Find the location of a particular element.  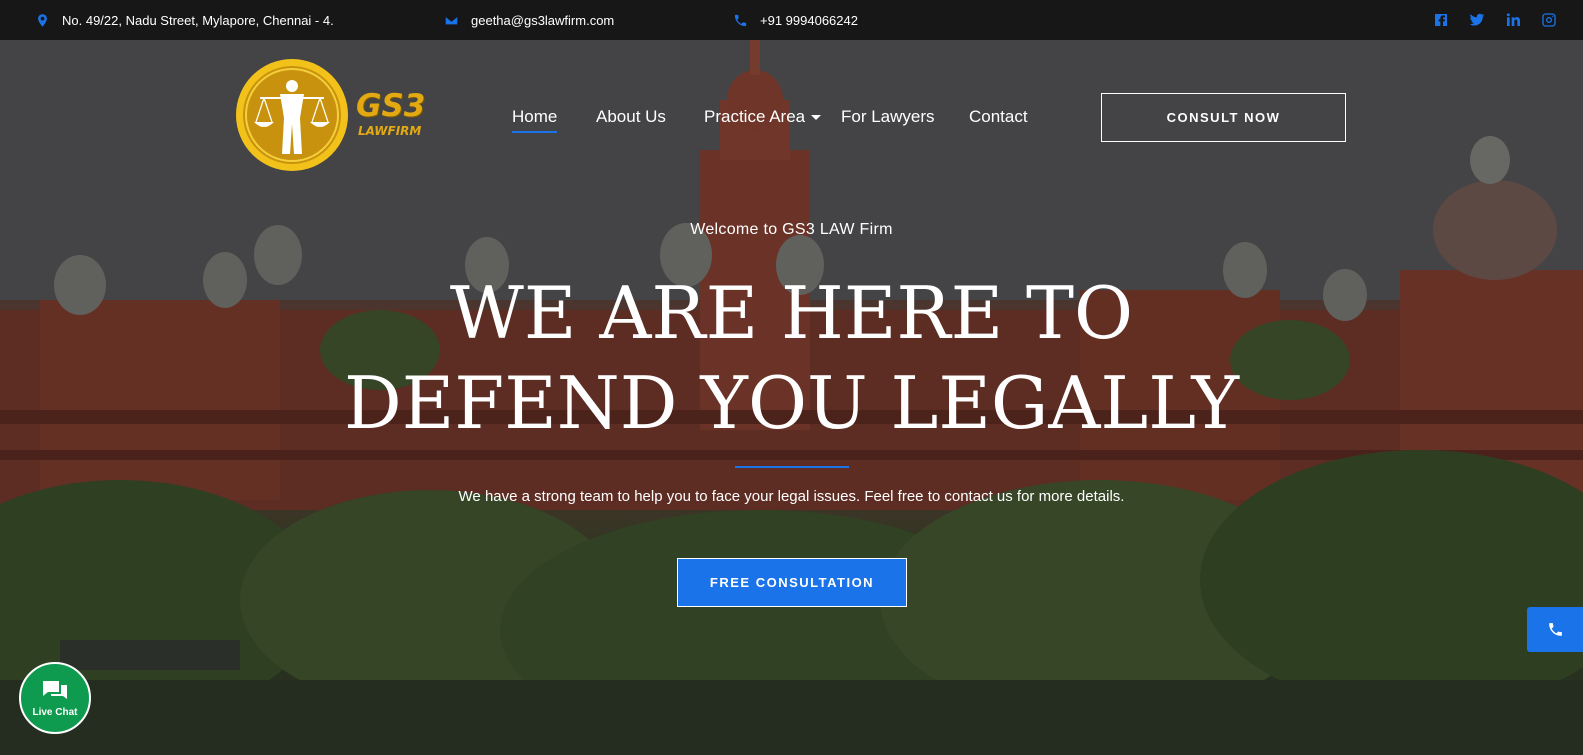

logo-subtext: LAWFIRM is located at coordinates (390, 131).